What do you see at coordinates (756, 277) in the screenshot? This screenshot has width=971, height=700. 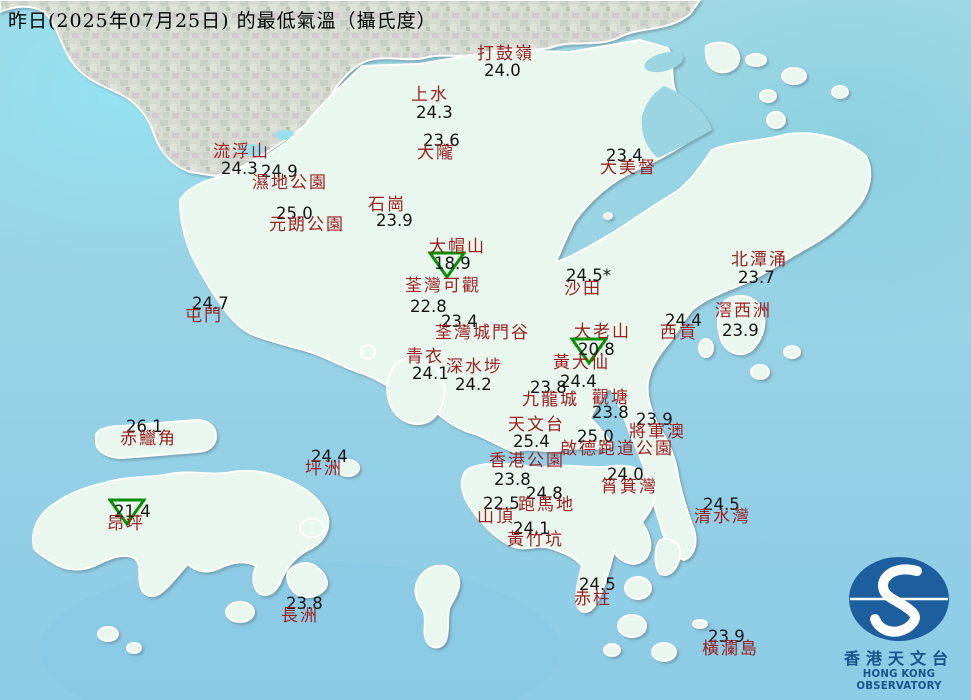 I see `station-temperature: 23.7` at bounding box center [756, 277].